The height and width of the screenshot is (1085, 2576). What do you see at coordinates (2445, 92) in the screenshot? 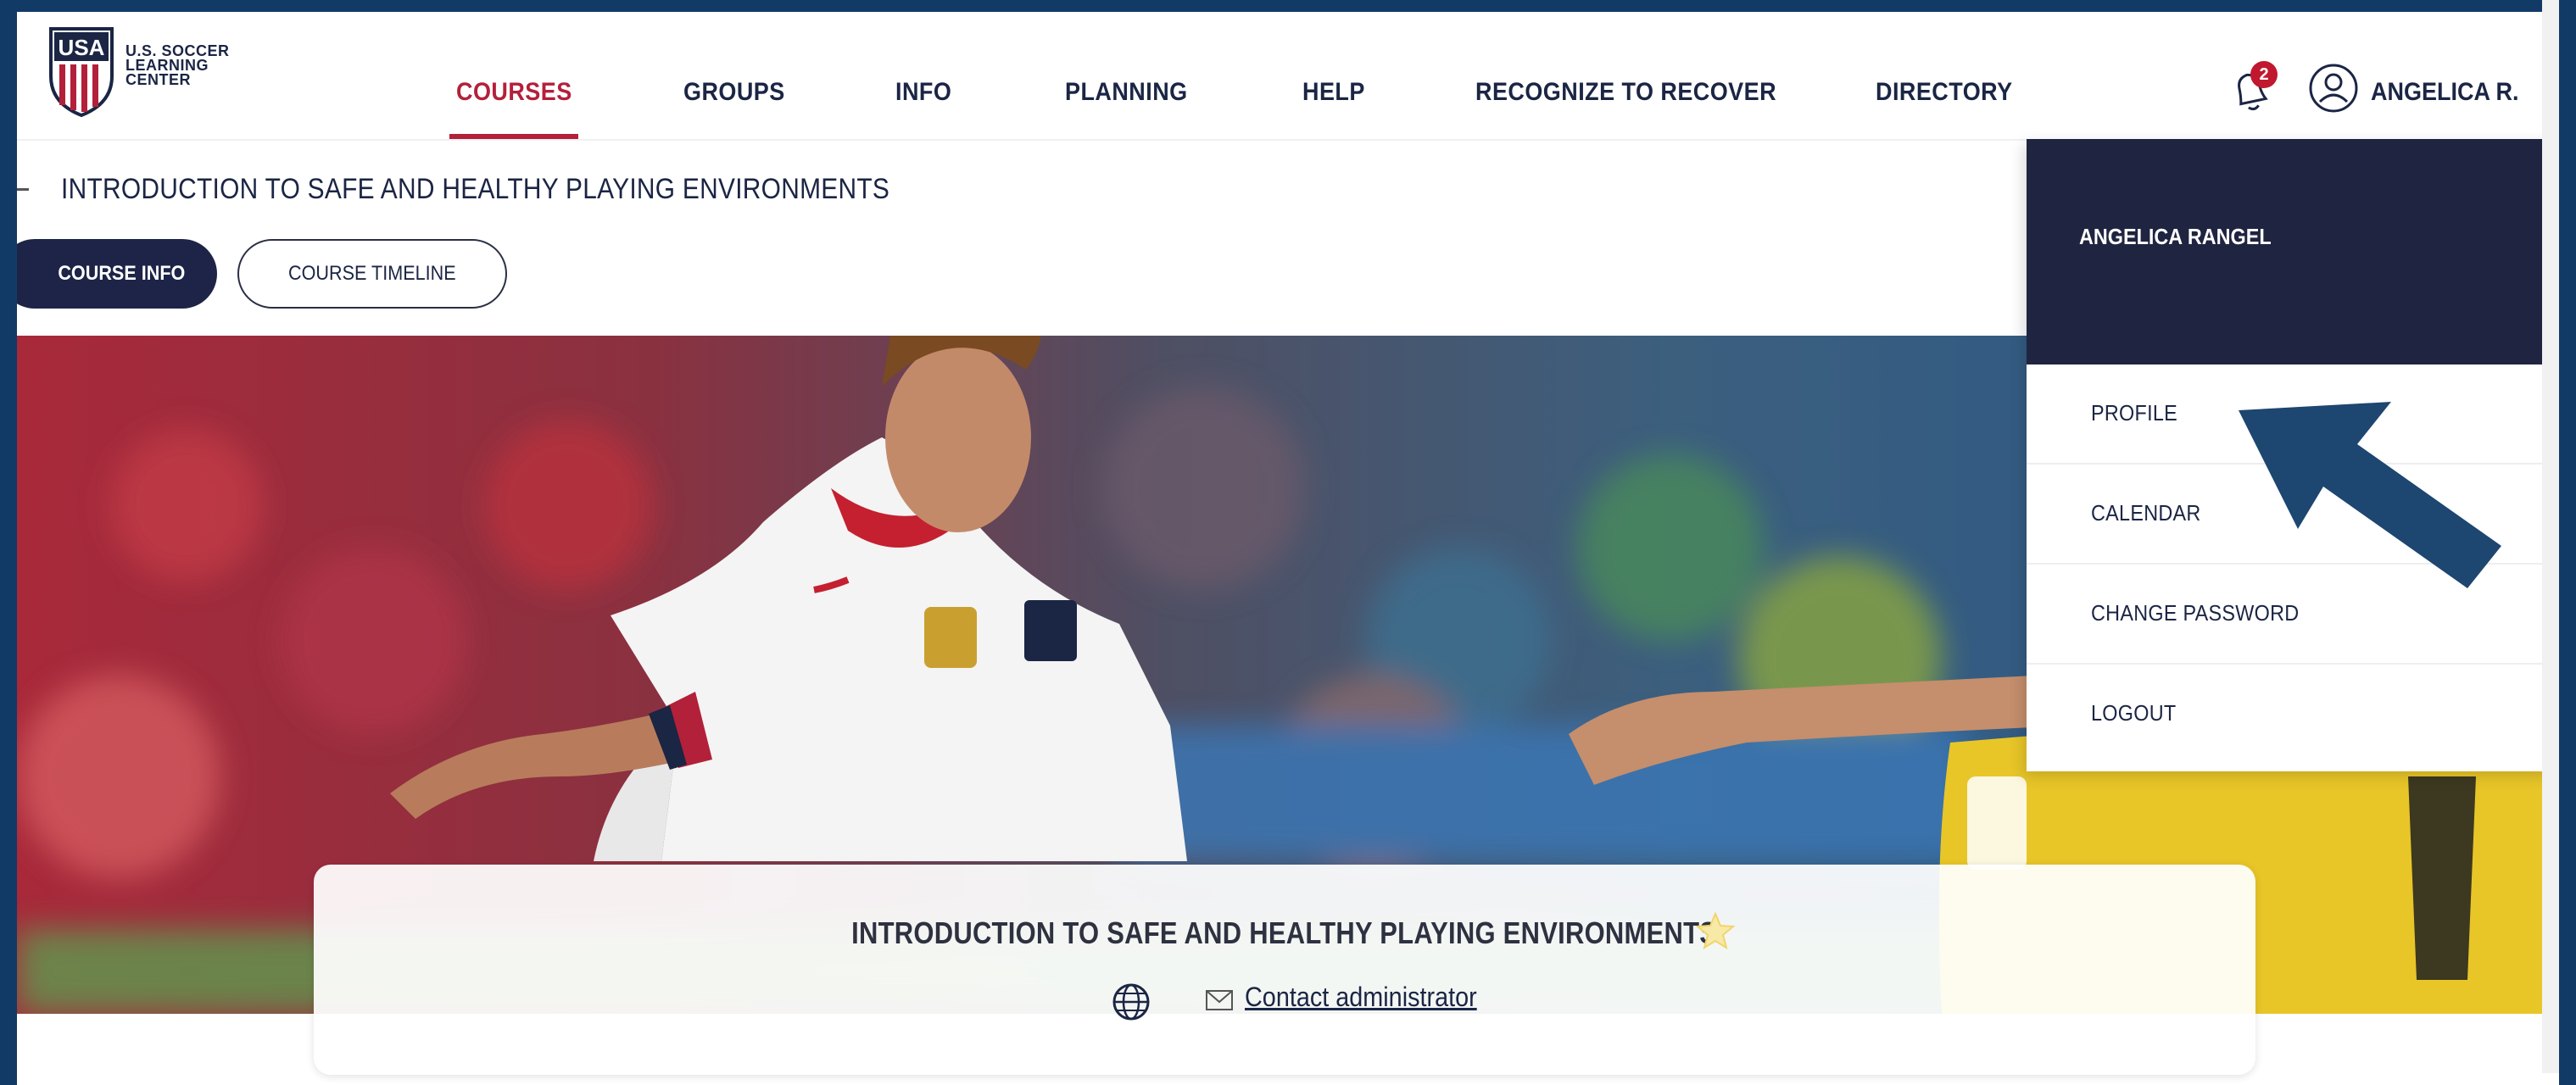
I see `user-menu-toggle: ANGELICA R.` at bounding box center [2445, 92].